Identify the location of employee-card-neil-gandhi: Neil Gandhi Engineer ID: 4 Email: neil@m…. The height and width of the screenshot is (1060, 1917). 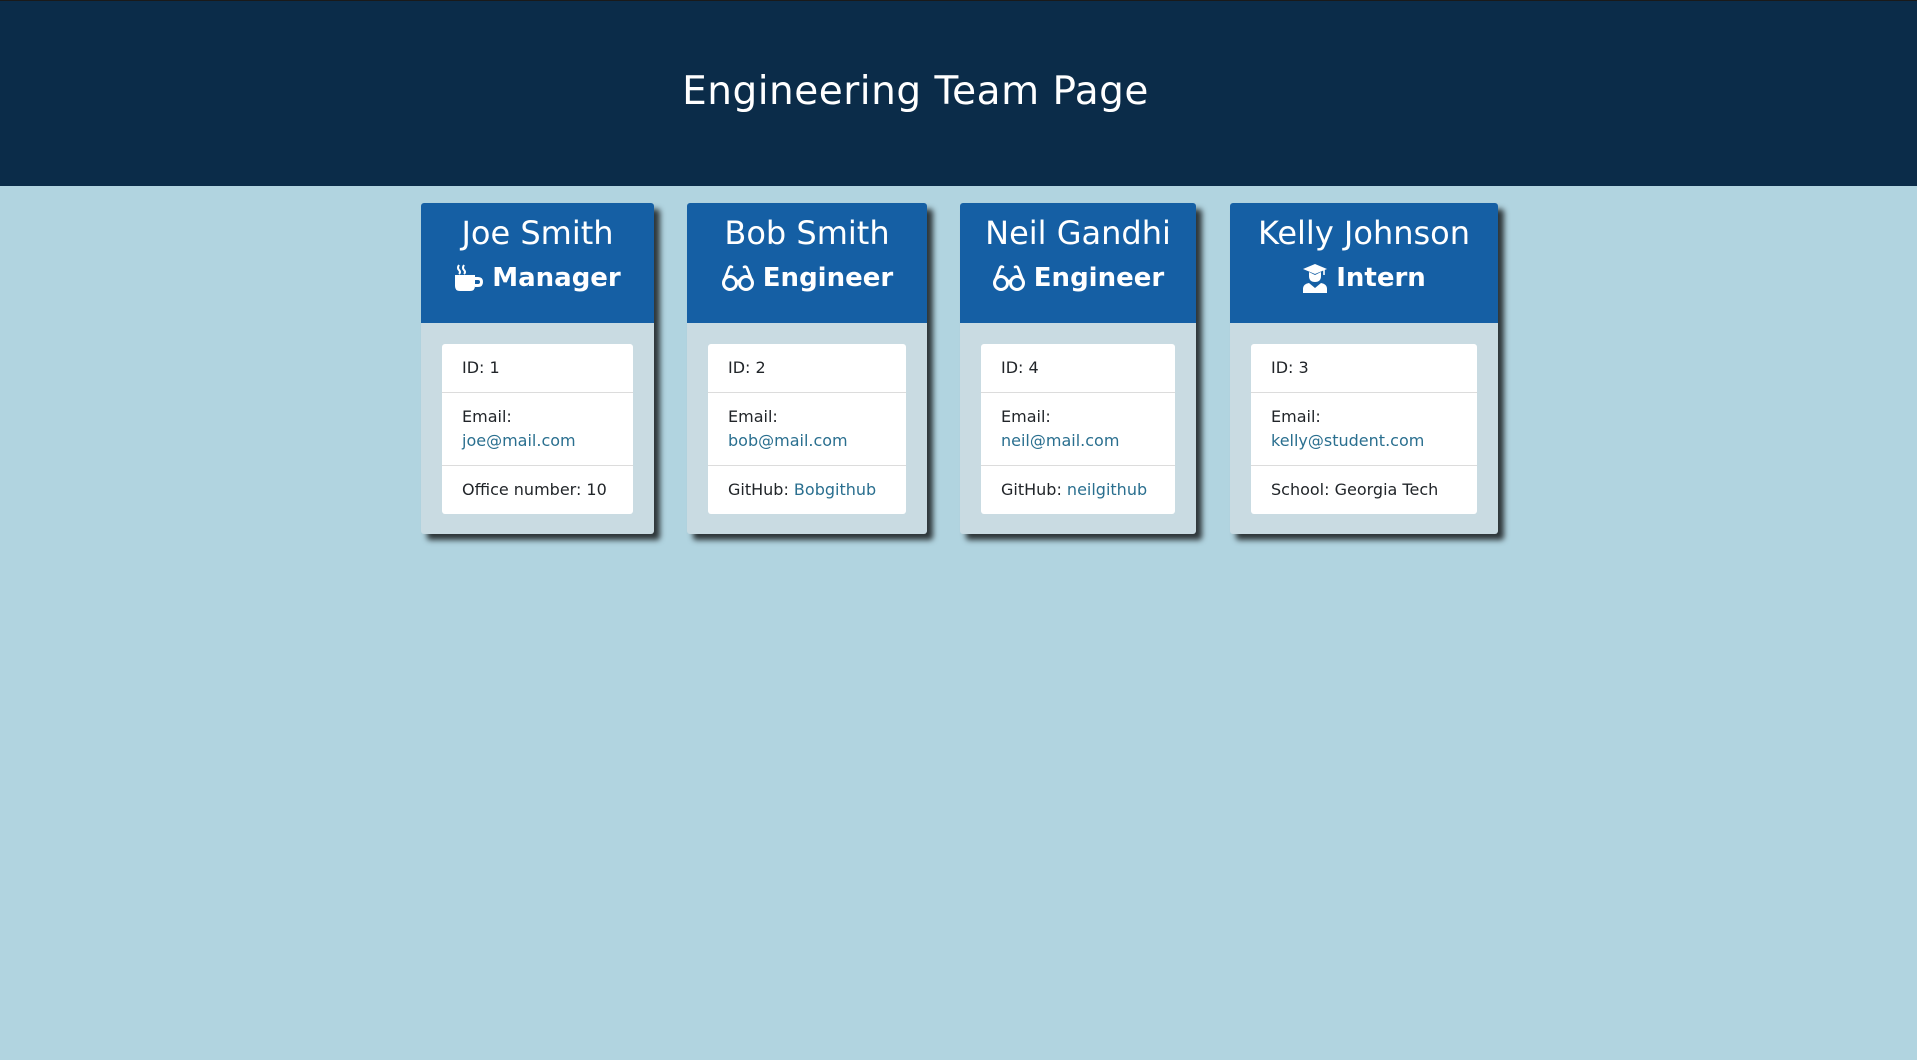
(1078, 368).